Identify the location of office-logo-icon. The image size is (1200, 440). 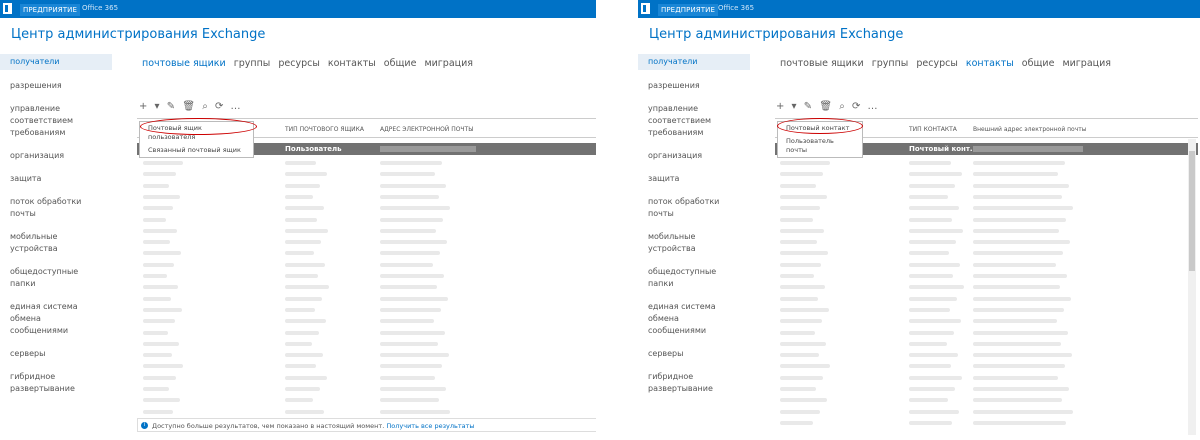
(645, 8).